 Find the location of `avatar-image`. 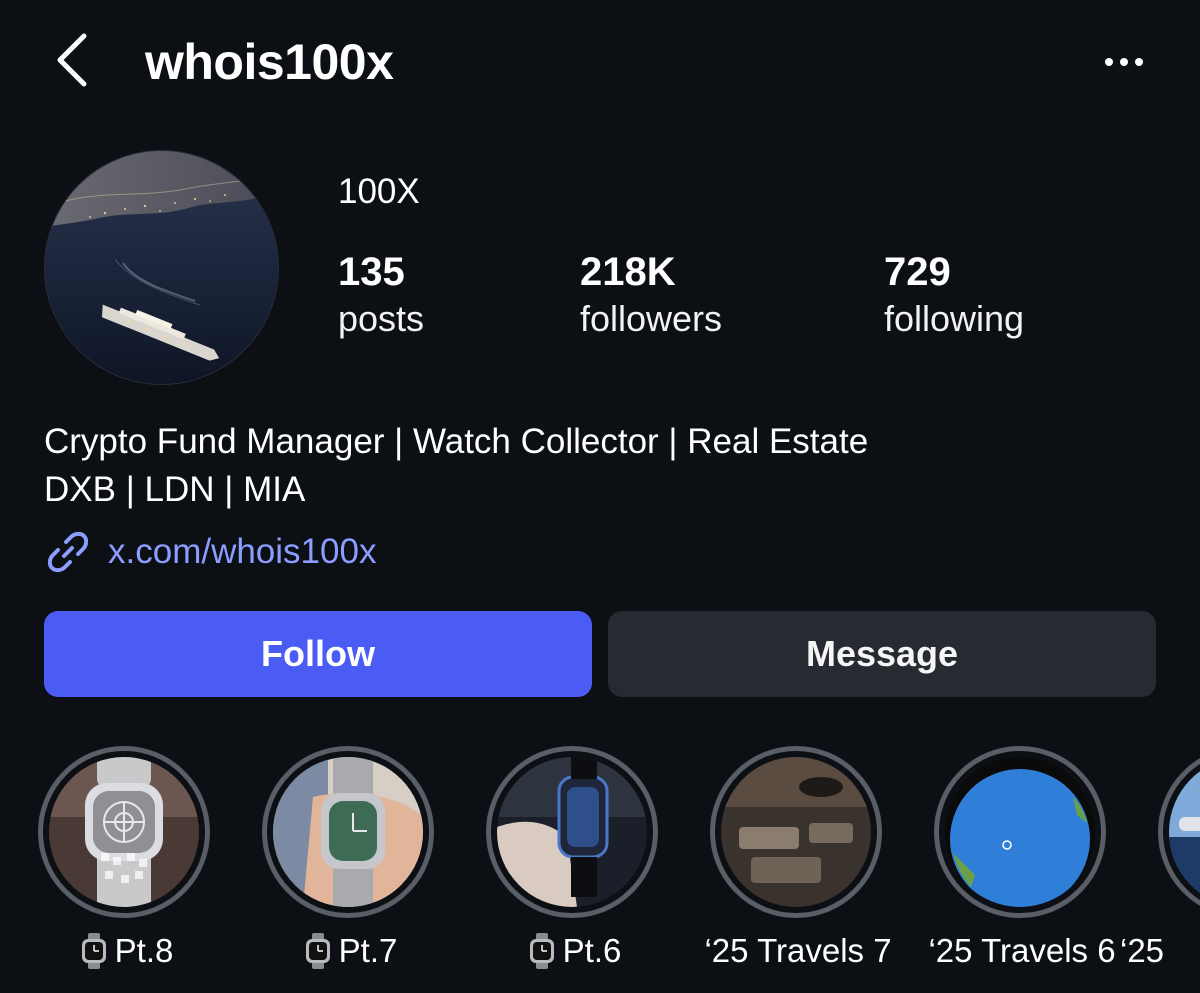

avatar-image is located at coordinates (161, 267).